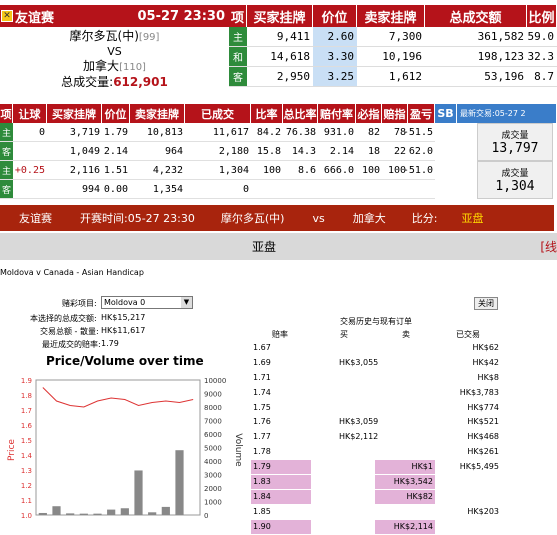  What do you see at coordinates (391, 76) in the screenshot?
I see `top-cell-sell: 1,612` at bounding box center [391, 76].